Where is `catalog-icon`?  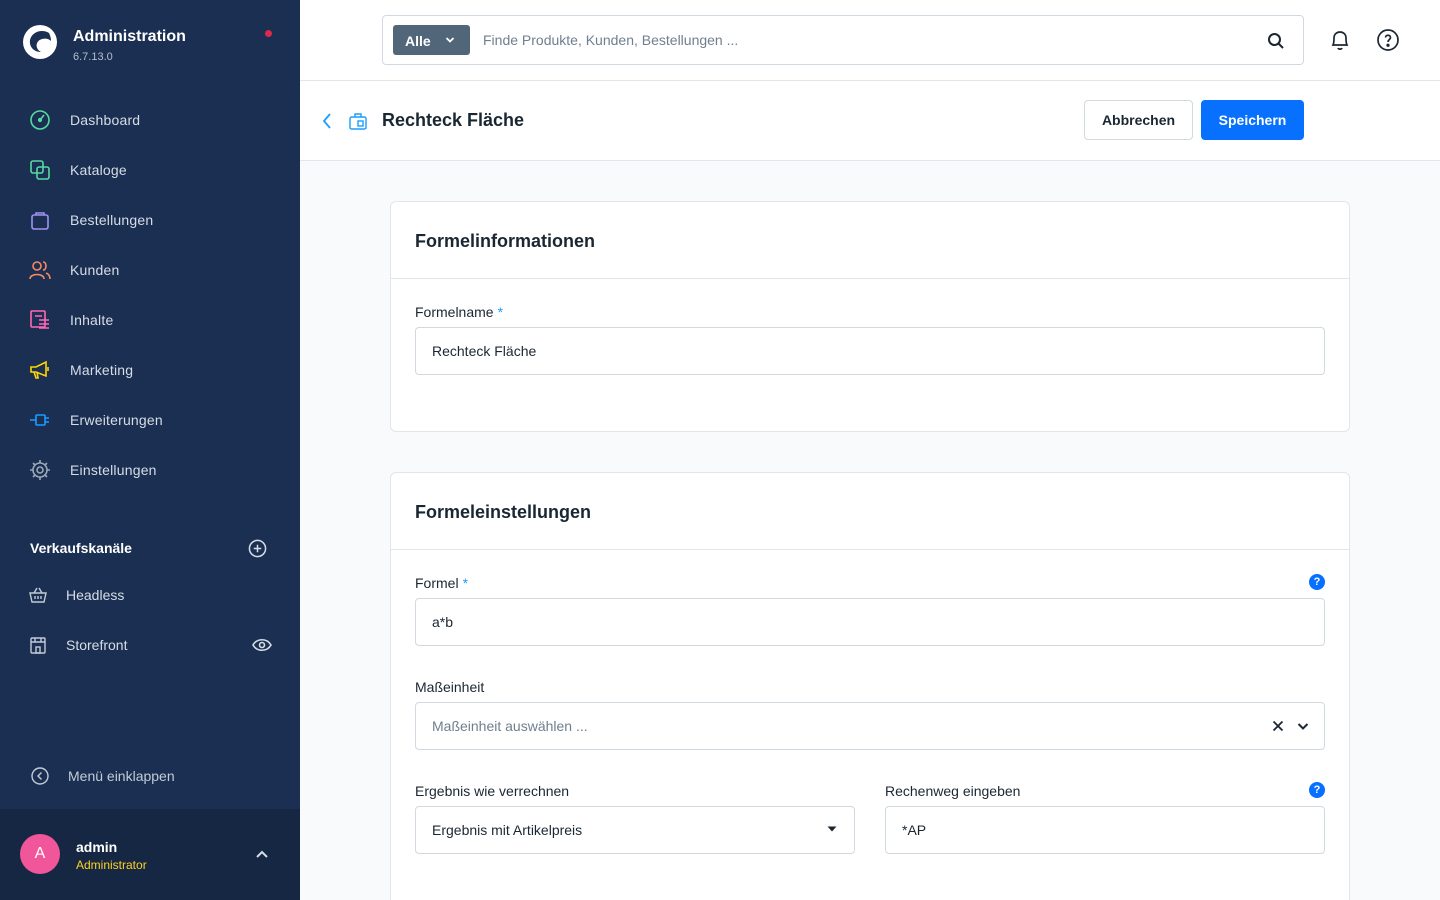 catalog-icon is located at coordinates (40, 170).